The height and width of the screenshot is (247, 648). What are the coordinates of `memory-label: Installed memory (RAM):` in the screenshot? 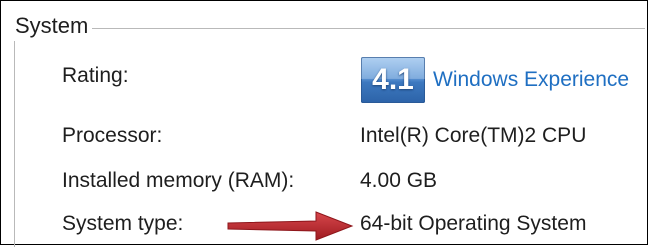 It's located at (178, 180).